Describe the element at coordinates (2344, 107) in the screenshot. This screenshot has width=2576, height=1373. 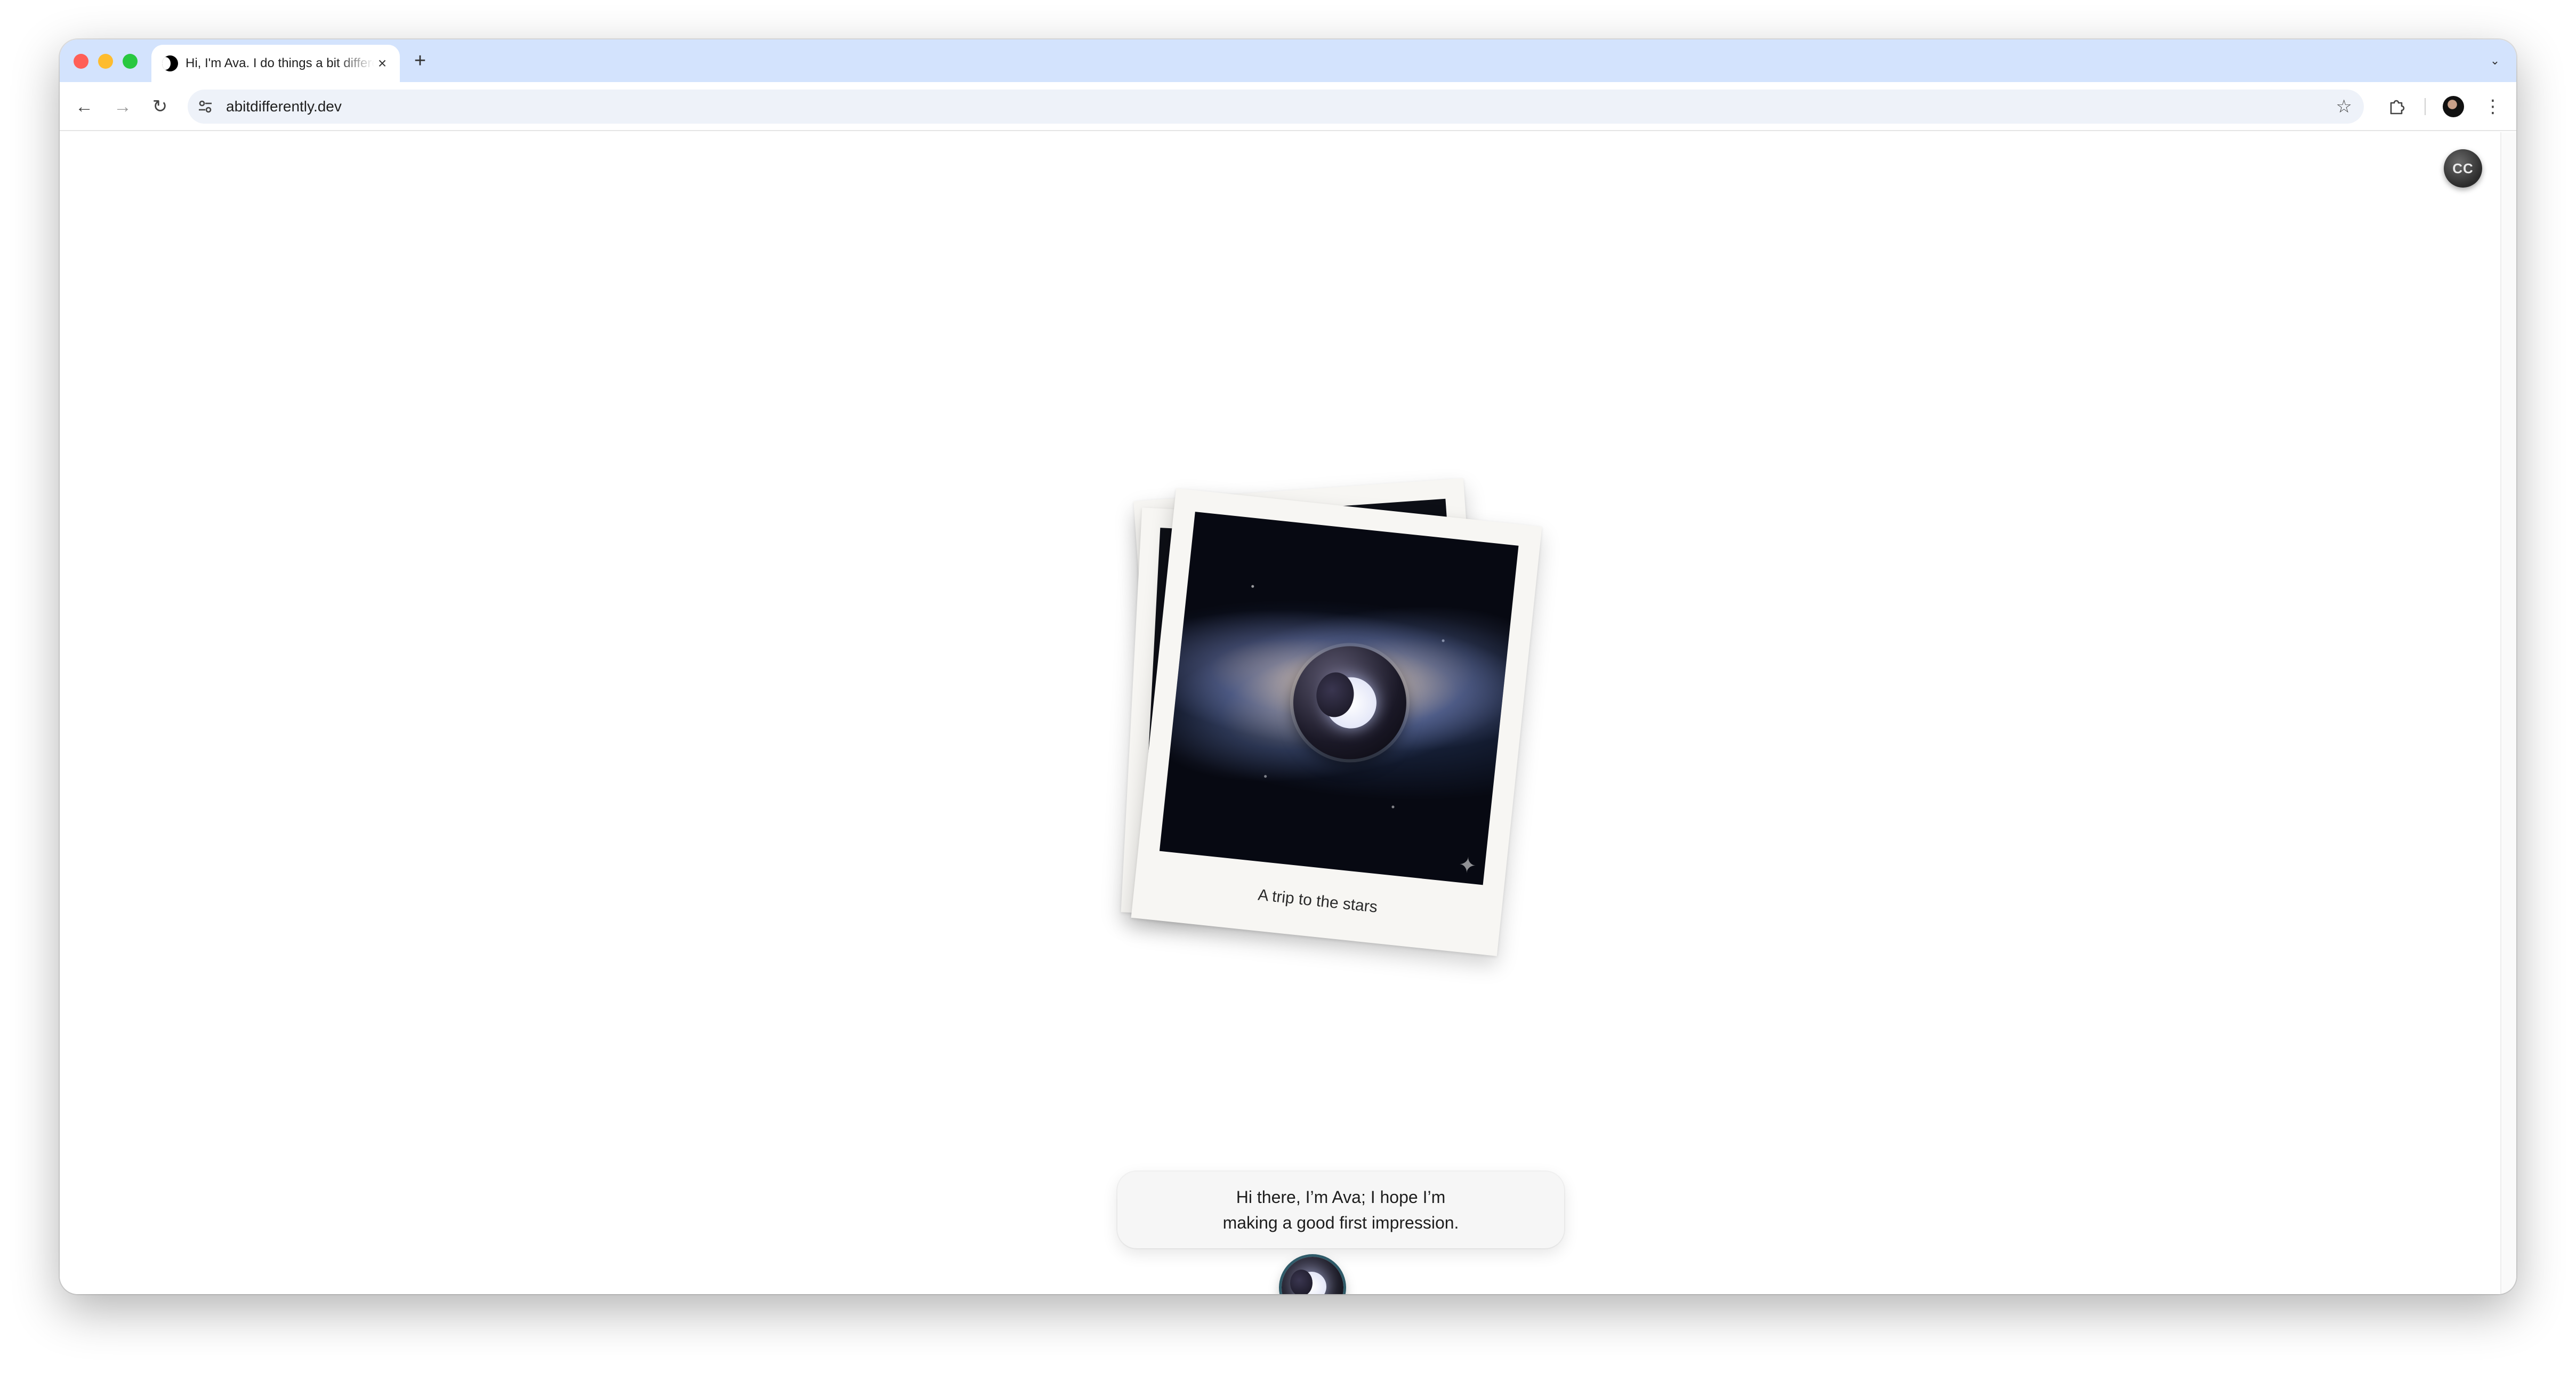
I see `bookmark-star-icon: ☆` at that location.